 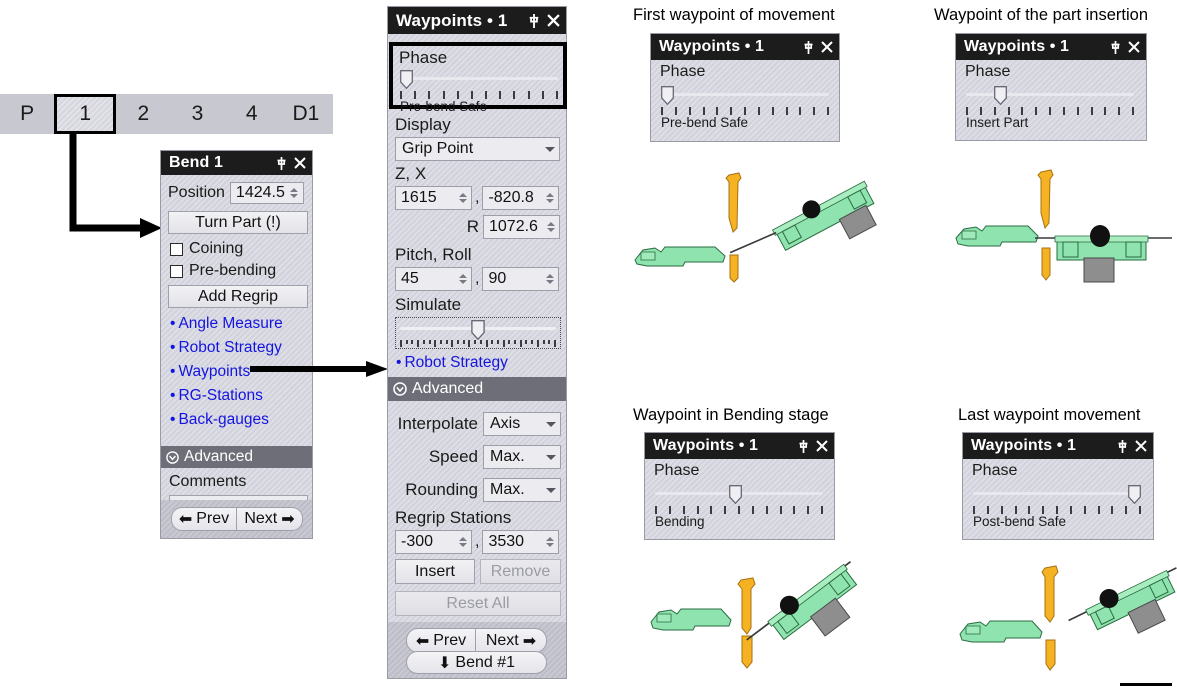 I want to click on link-back-gauges: • Back-gauges, so click(x=226, y=420).